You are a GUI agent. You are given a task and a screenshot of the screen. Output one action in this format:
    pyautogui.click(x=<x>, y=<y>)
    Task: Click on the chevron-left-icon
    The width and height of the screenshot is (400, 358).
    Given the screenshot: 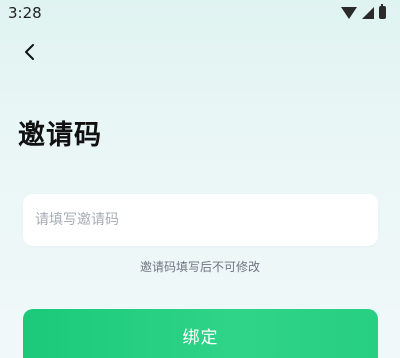 What is the action you would take?
    pyautogui.click(x=29, y=52)
    